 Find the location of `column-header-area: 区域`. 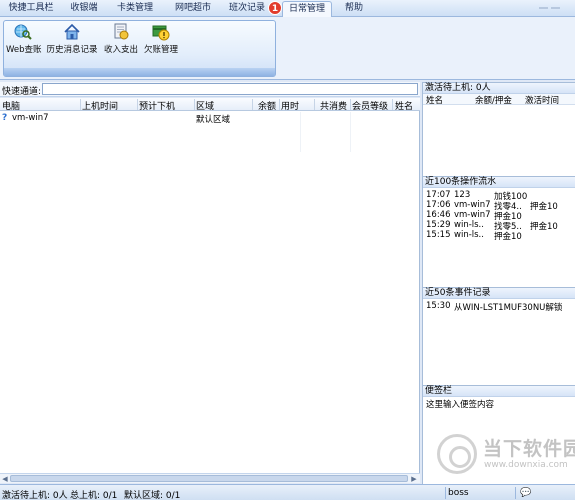

column-header-area: 区域 is located at coordinates (205, 105).